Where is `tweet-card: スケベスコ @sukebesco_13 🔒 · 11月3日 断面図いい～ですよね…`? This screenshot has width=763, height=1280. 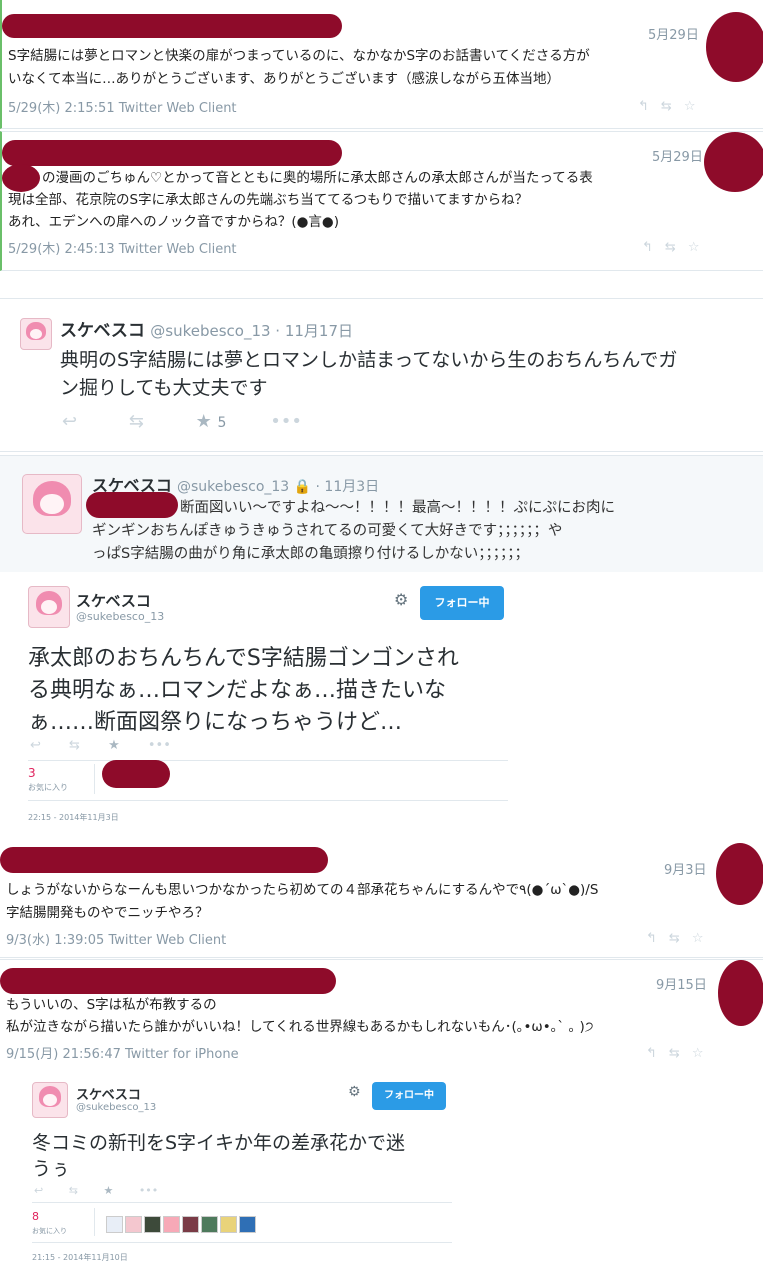 tweet-card: スケベスコ @sukebesco_13 🔒 · 11月3日 断面図いい～ですよね… is located at coordinates (381, 513).